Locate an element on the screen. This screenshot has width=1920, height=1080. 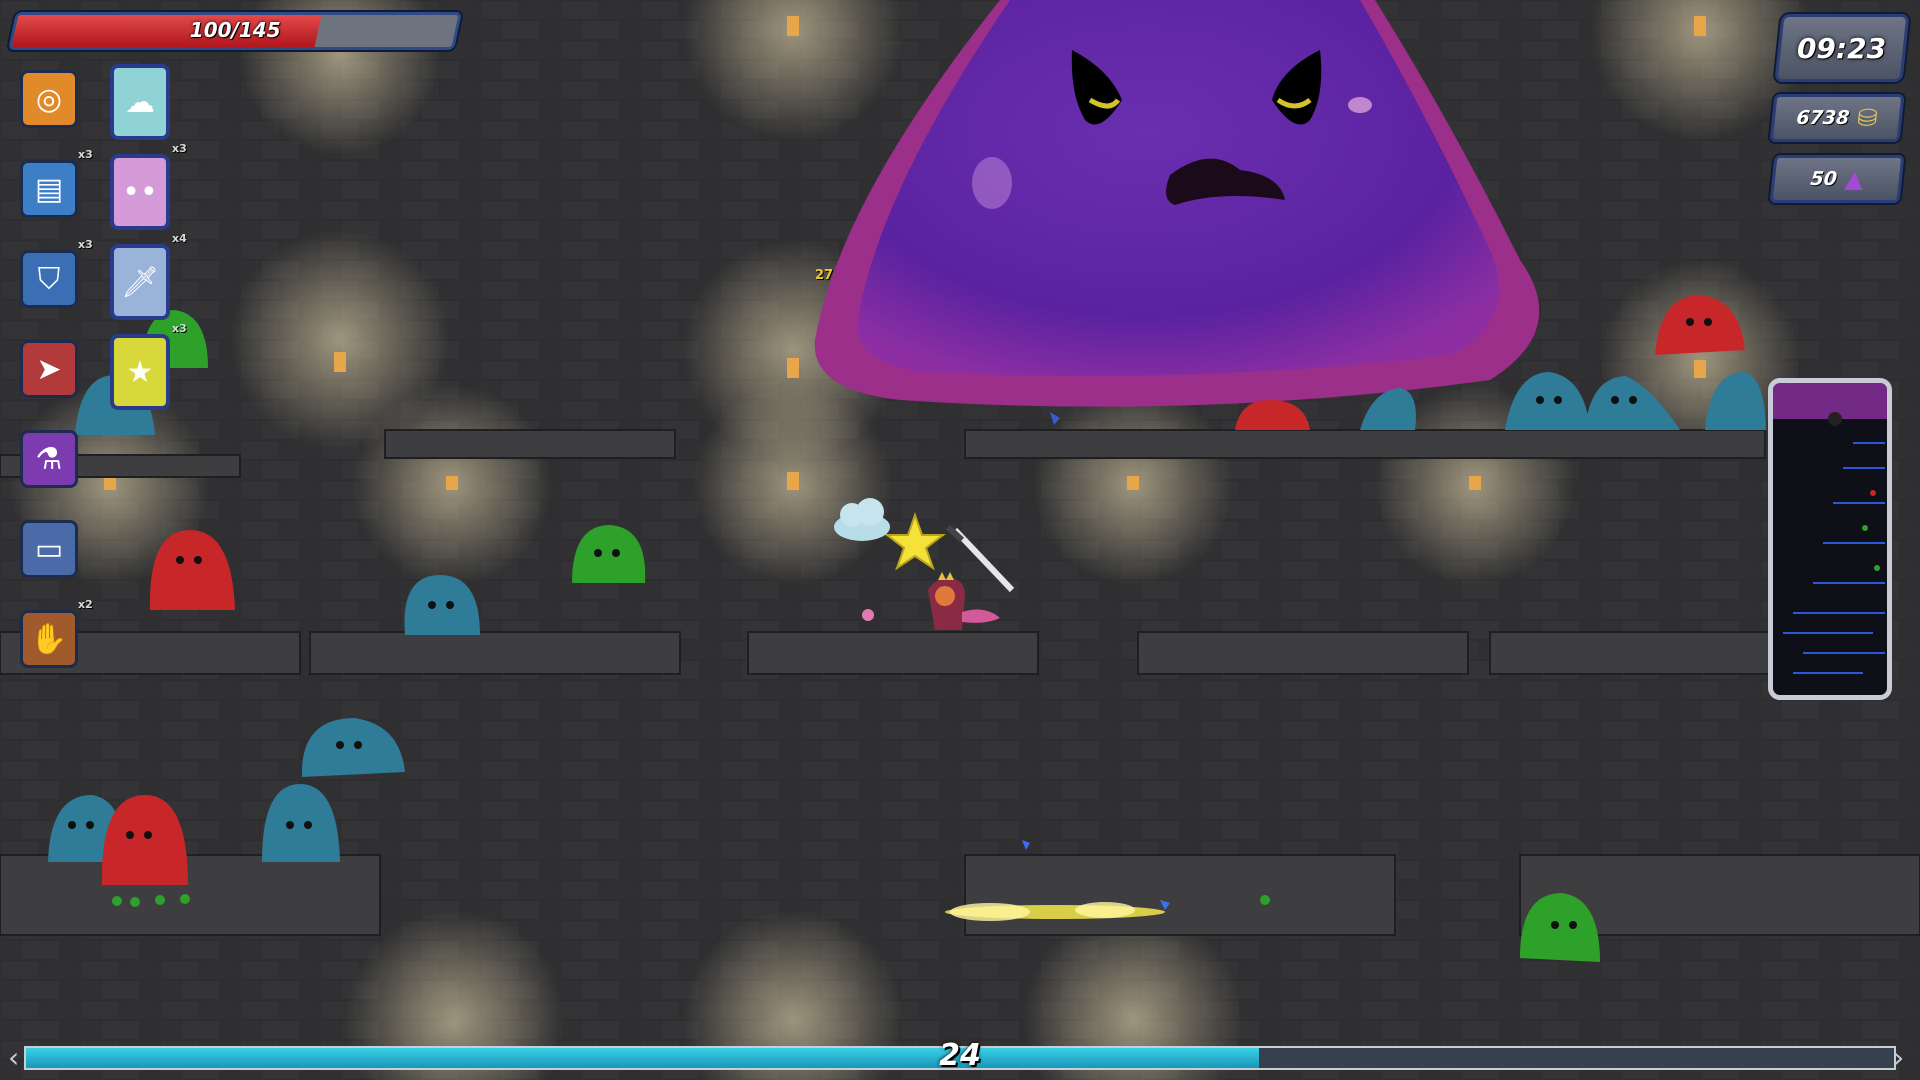
health-bar: 100/145 is located at coordinates (235, 31).